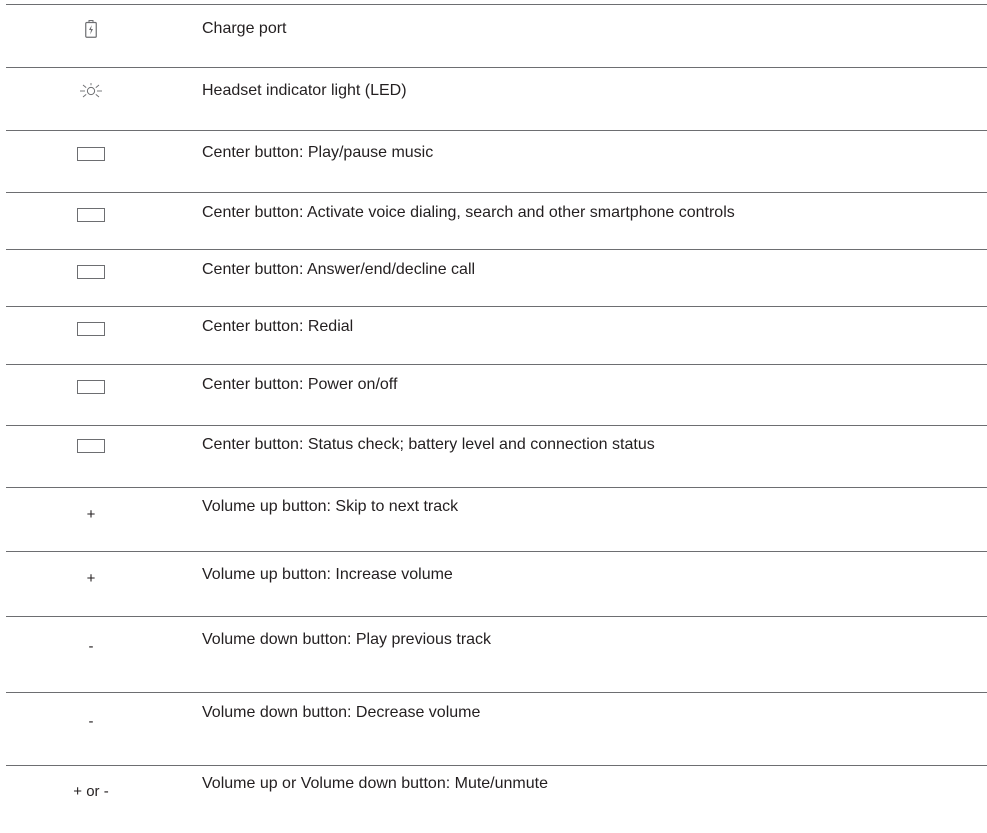 The image size is (987, 833). What do you see at coordinates (304, 90) in the screenshot?
I see `legend-label: Headset indicator light (LED)` at bounding box center [304, 90].